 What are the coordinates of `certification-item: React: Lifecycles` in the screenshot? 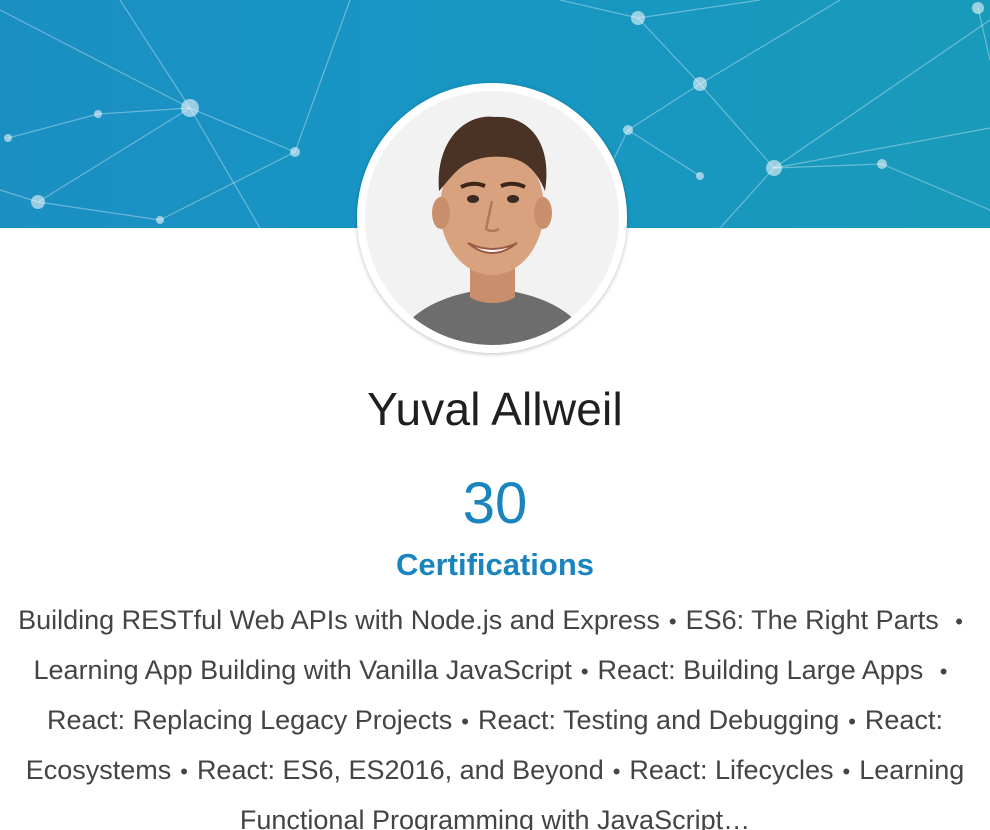 It's located at (731, 770).